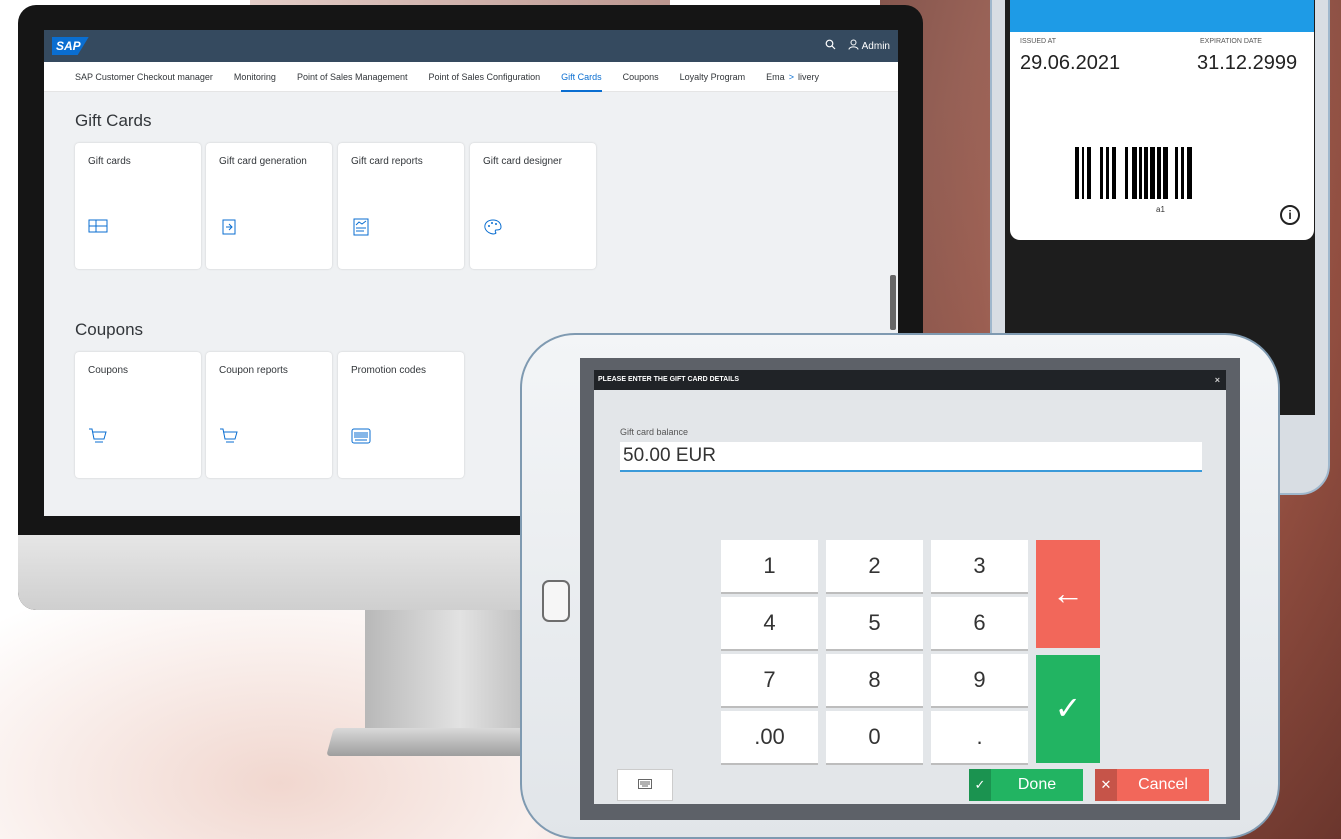 The height and width of the screenshot is (839, 1341). Describe the element at coordinates (979, 624) in the screenshot. I see `key-6: 6` at that location.